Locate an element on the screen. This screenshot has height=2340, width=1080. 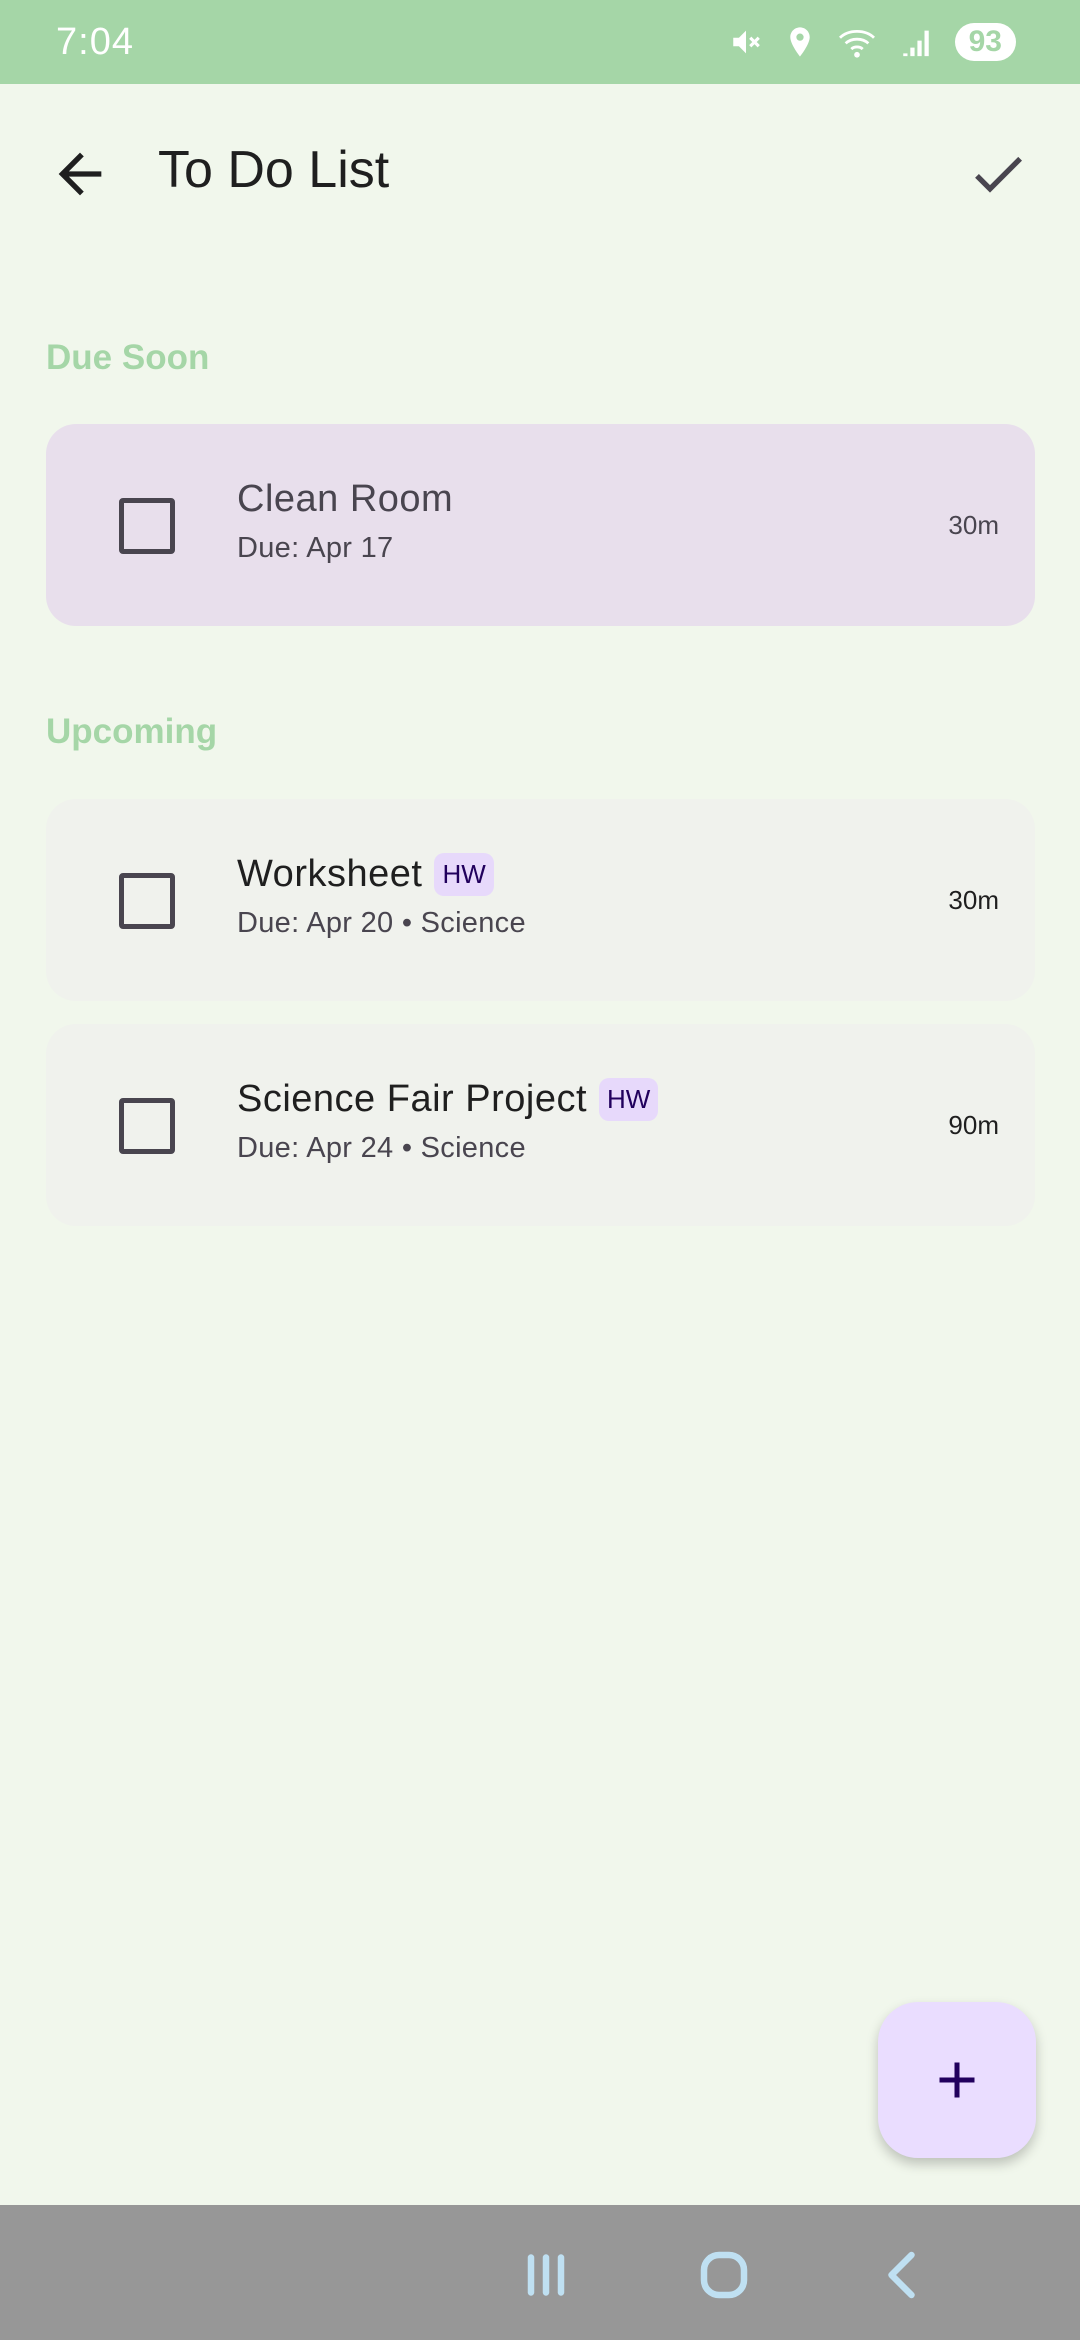
task-due-date: Due: Apr 24 • Science is located at coordinates (381, 1148).